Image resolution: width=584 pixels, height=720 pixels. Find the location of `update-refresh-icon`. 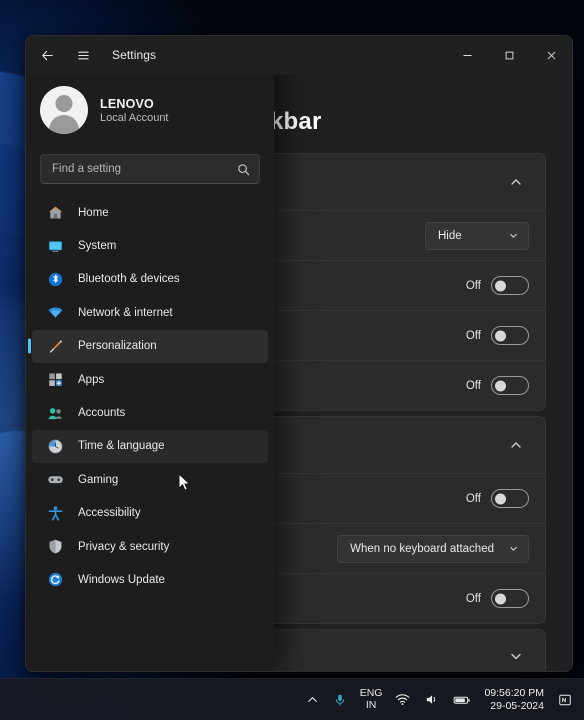

update-refresh-icon is located at coordinates (55, 580).